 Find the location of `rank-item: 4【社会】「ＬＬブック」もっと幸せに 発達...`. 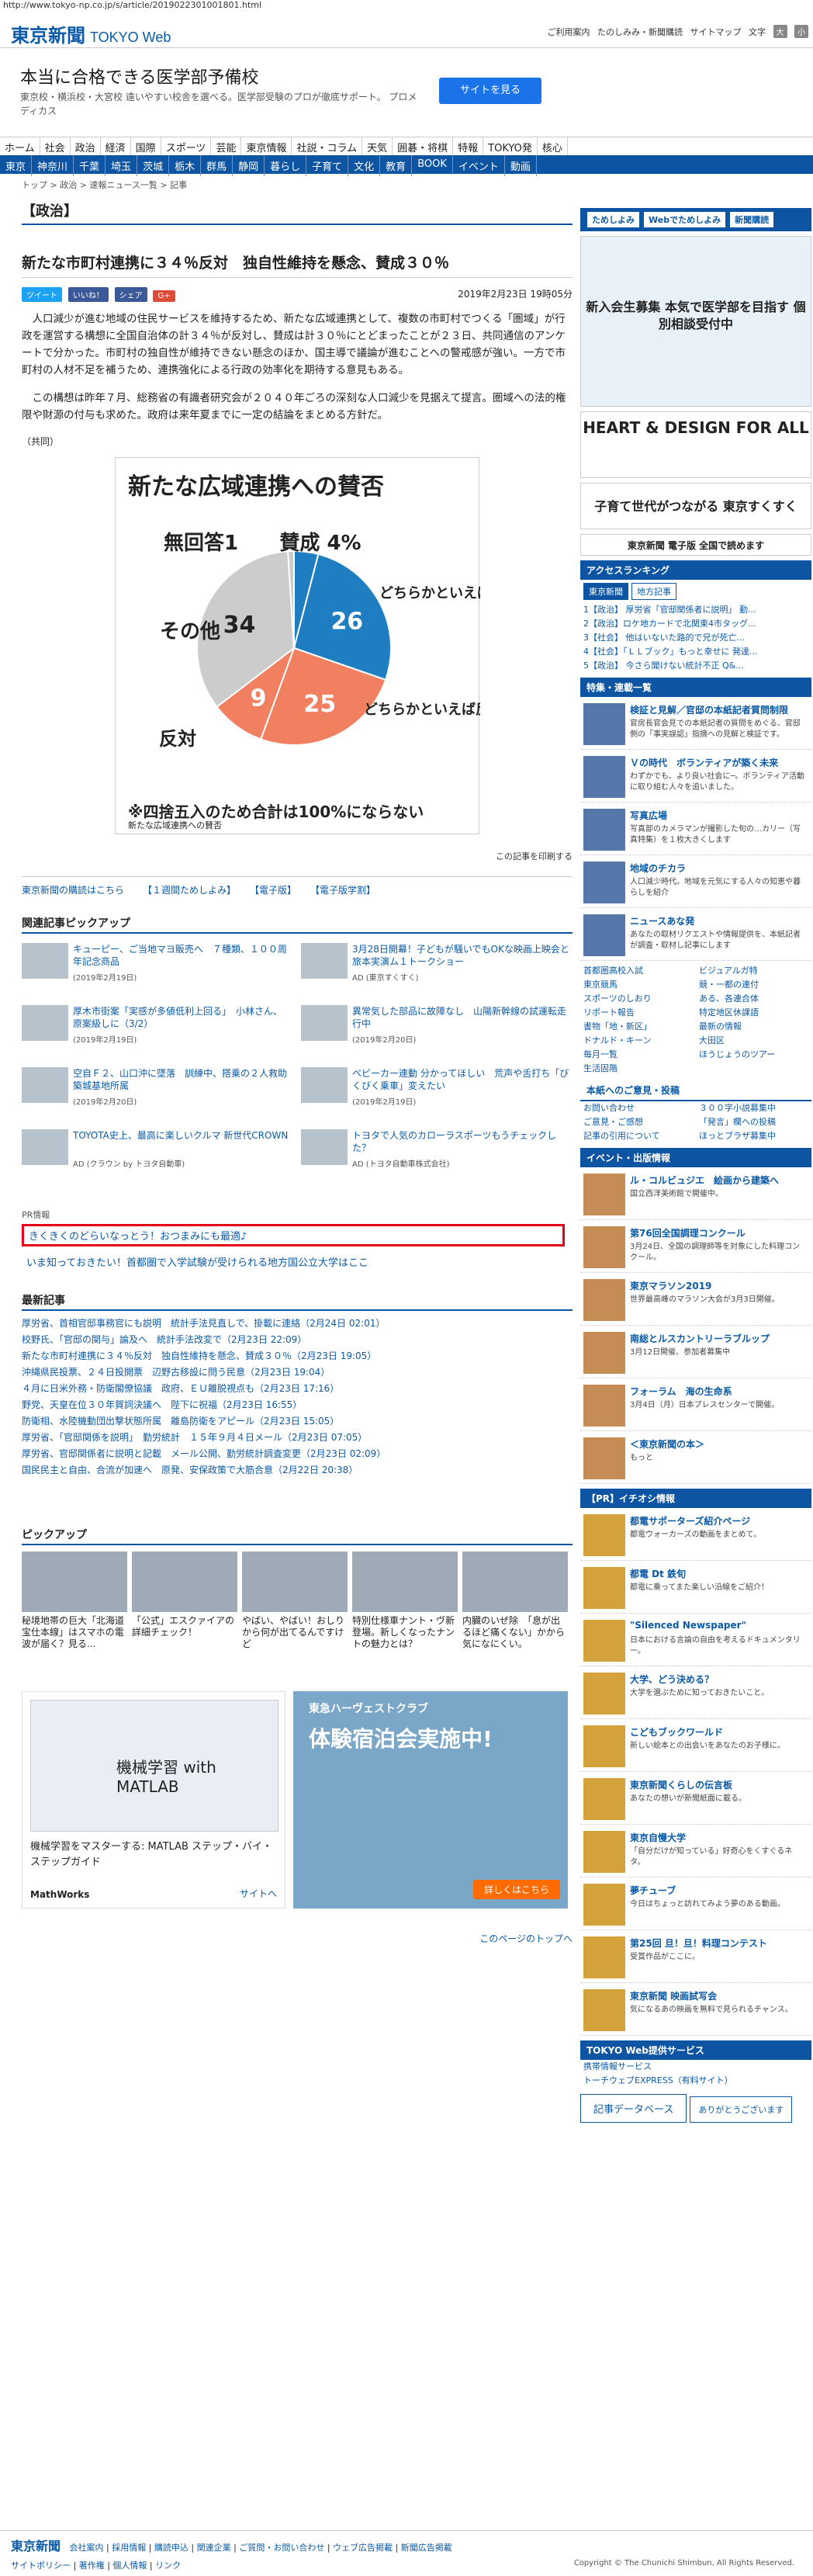

rank-item: 4【社会】「ＬＬブック」もっと幸せに 発達... is located at coordinates (695, 652).